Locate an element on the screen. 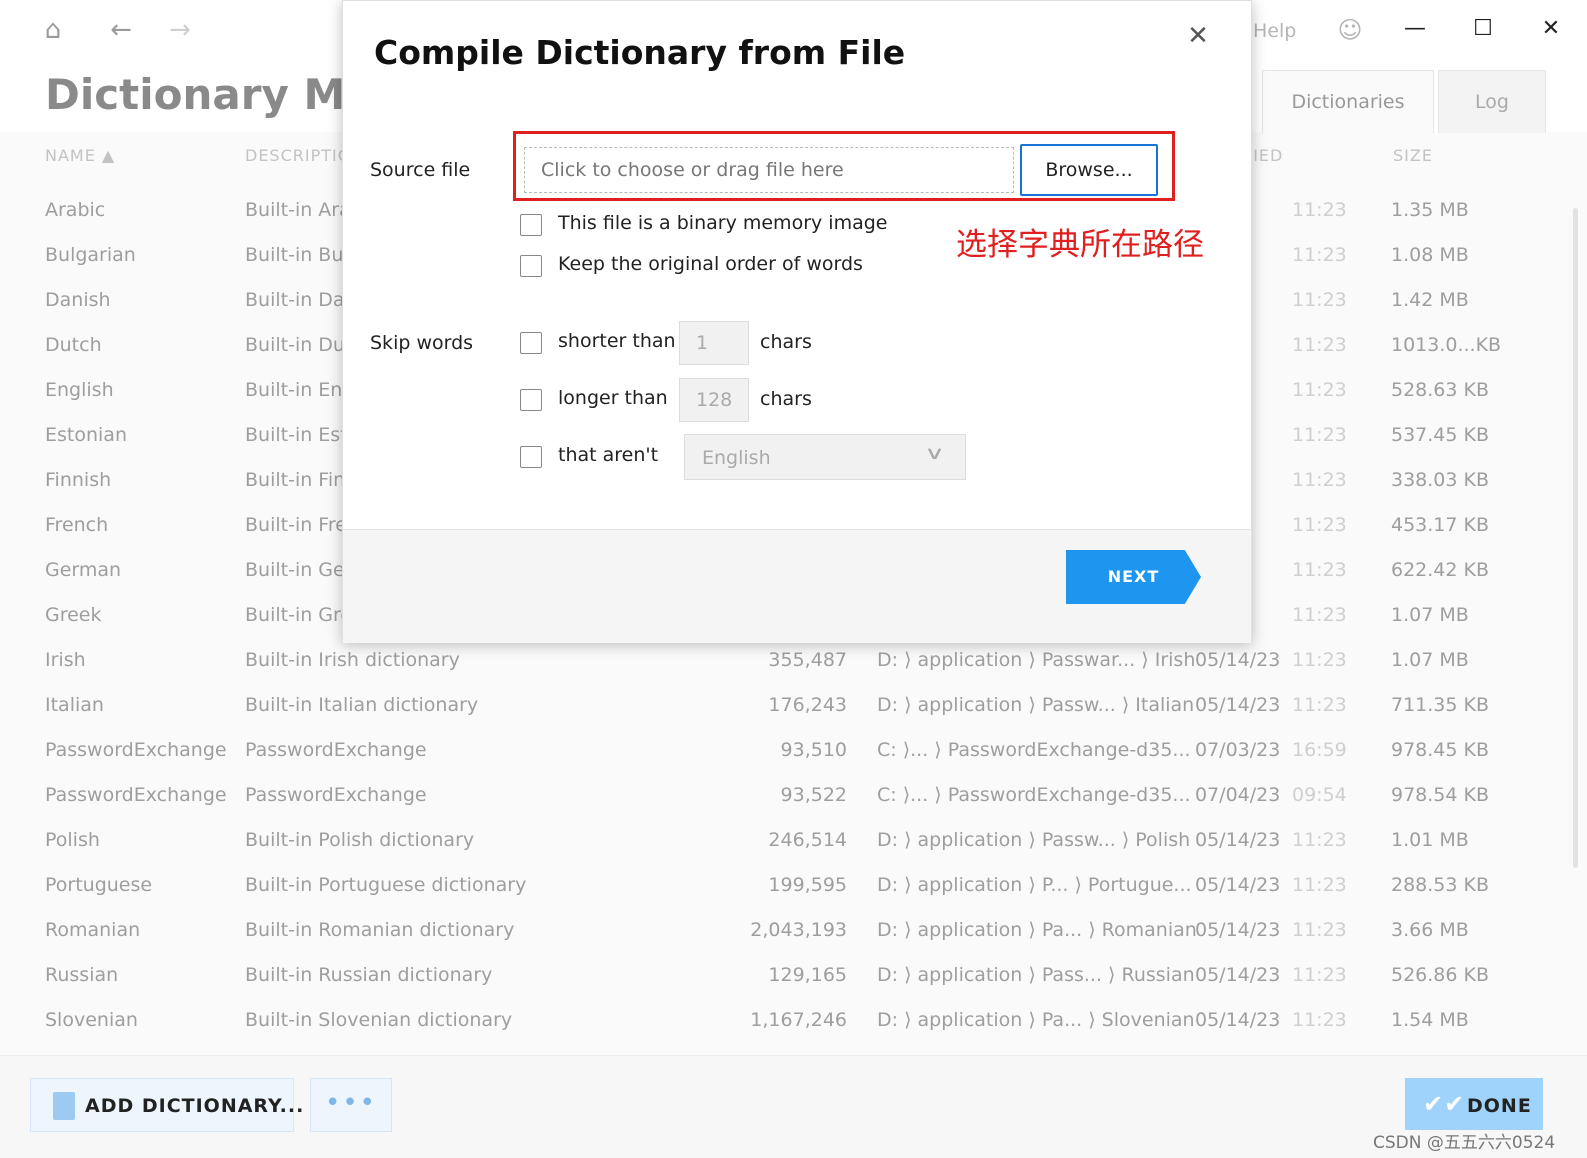 The height and width of the screenshot is (1158, 1587). keep-order-checkbox is located at coordinates (531, 266).